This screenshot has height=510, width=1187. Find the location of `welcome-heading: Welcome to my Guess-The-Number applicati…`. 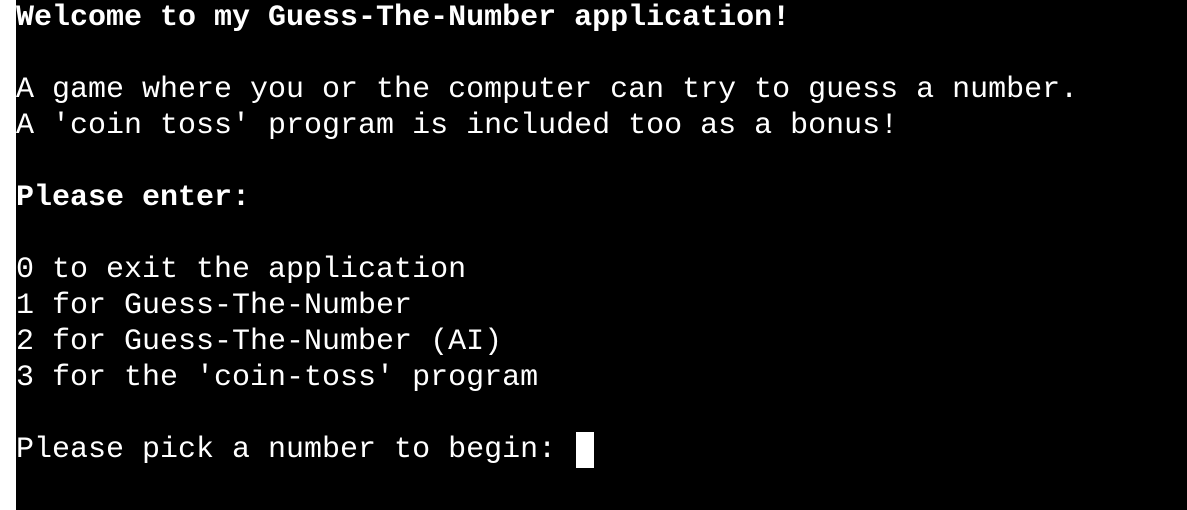

welcome-heading: Welcome to my Guess-The-Number applicati… is located at coordinates (403, 18).